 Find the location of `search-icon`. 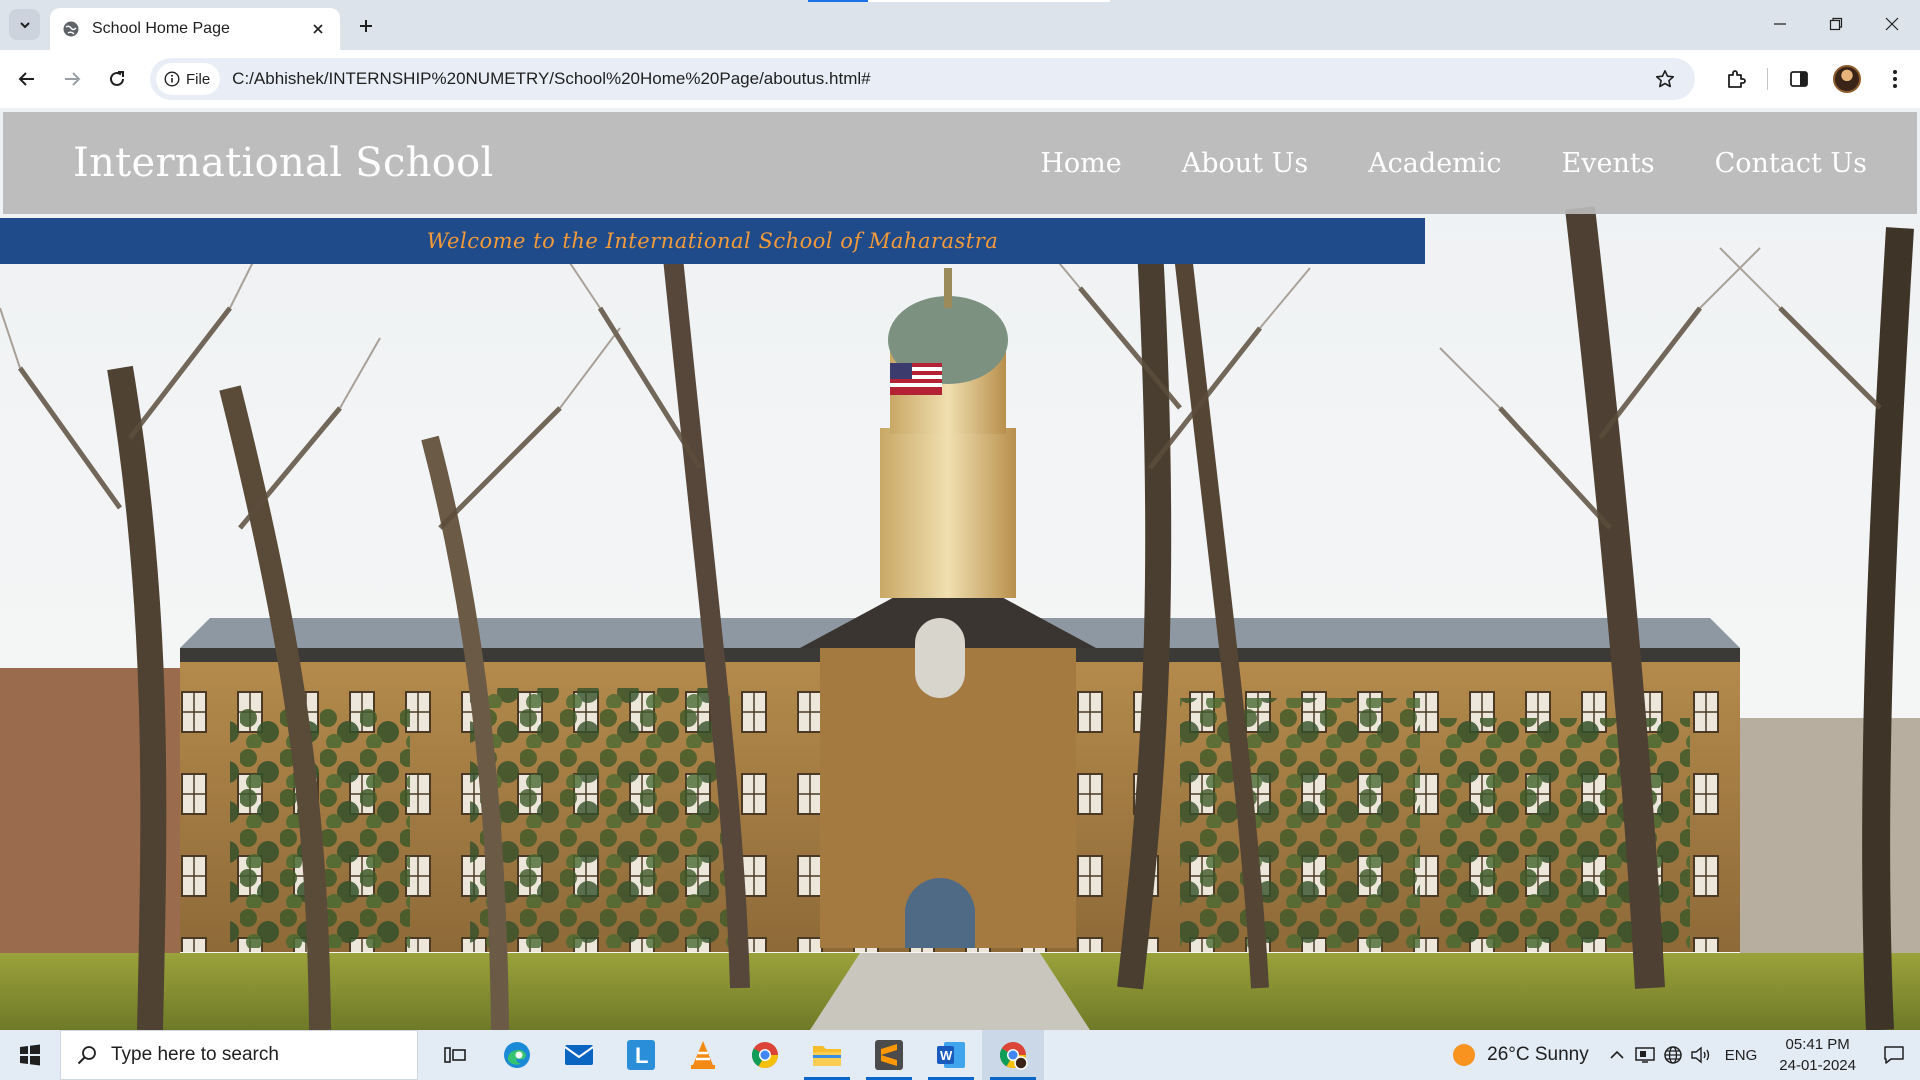

search-icon is located at coordinates (86, 1055).